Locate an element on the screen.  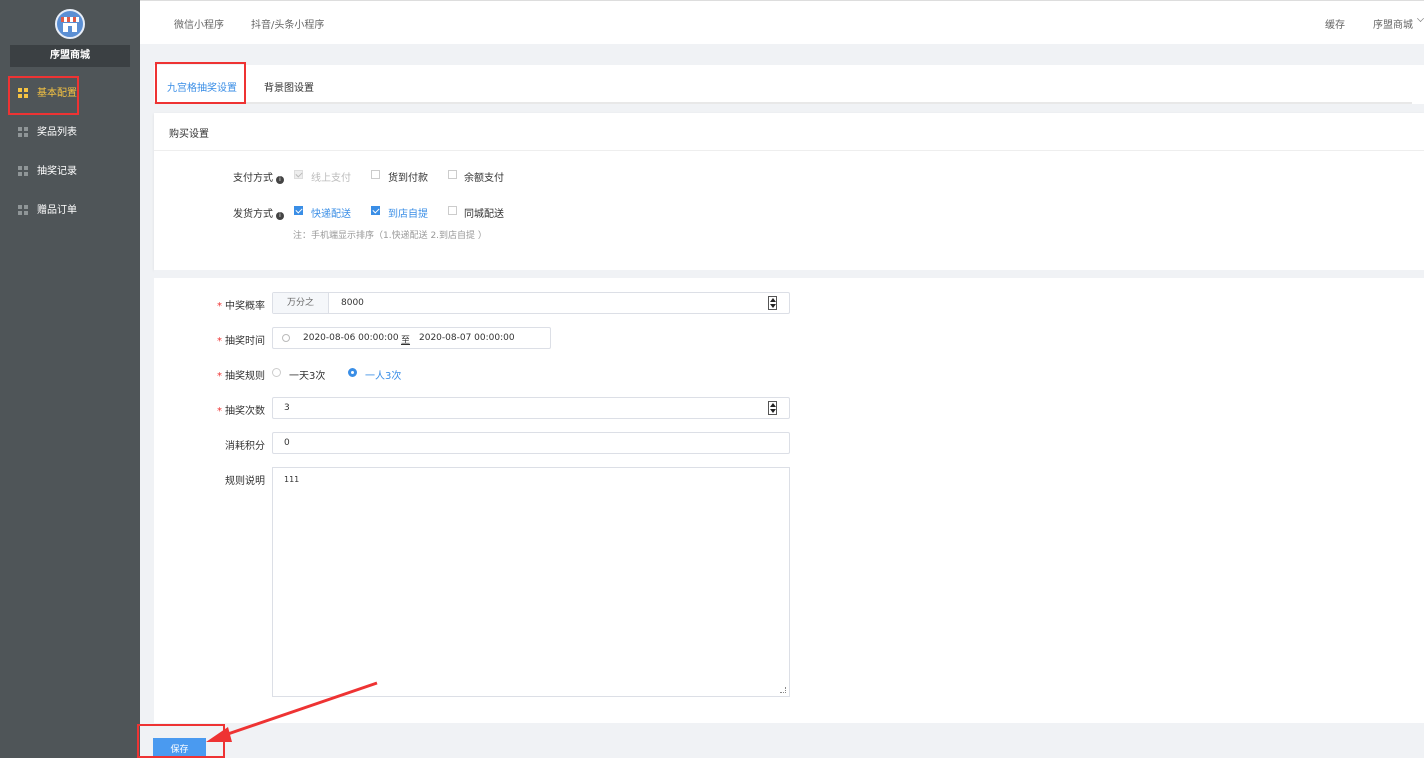
option-express: 快递配送 is located at coordinates (331, 214).